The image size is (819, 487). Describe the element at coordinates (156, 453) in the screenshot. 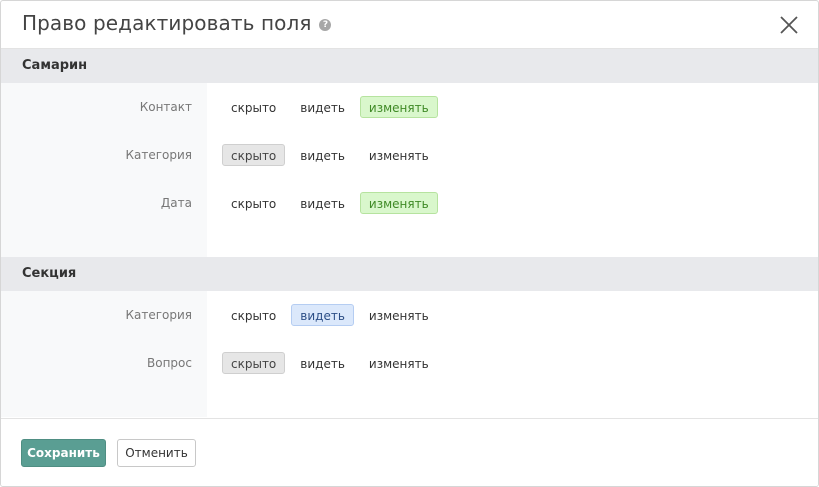

I see `cancel-button: Отменить` at that location.